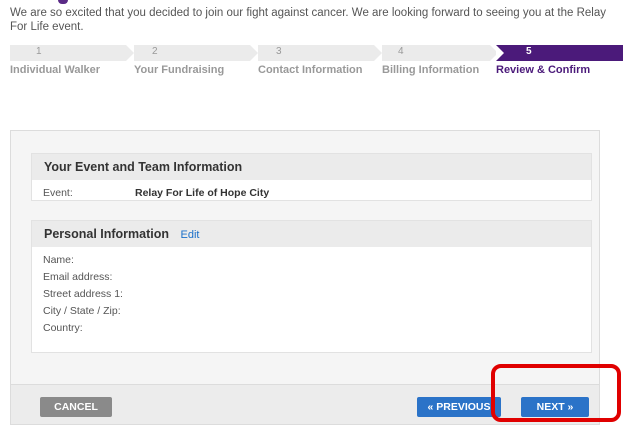 This screenshot has width=623, height=425. Describe the element at coordinates (310, 70) in the screenshot. I see `step-label: Contact Information` at that location.